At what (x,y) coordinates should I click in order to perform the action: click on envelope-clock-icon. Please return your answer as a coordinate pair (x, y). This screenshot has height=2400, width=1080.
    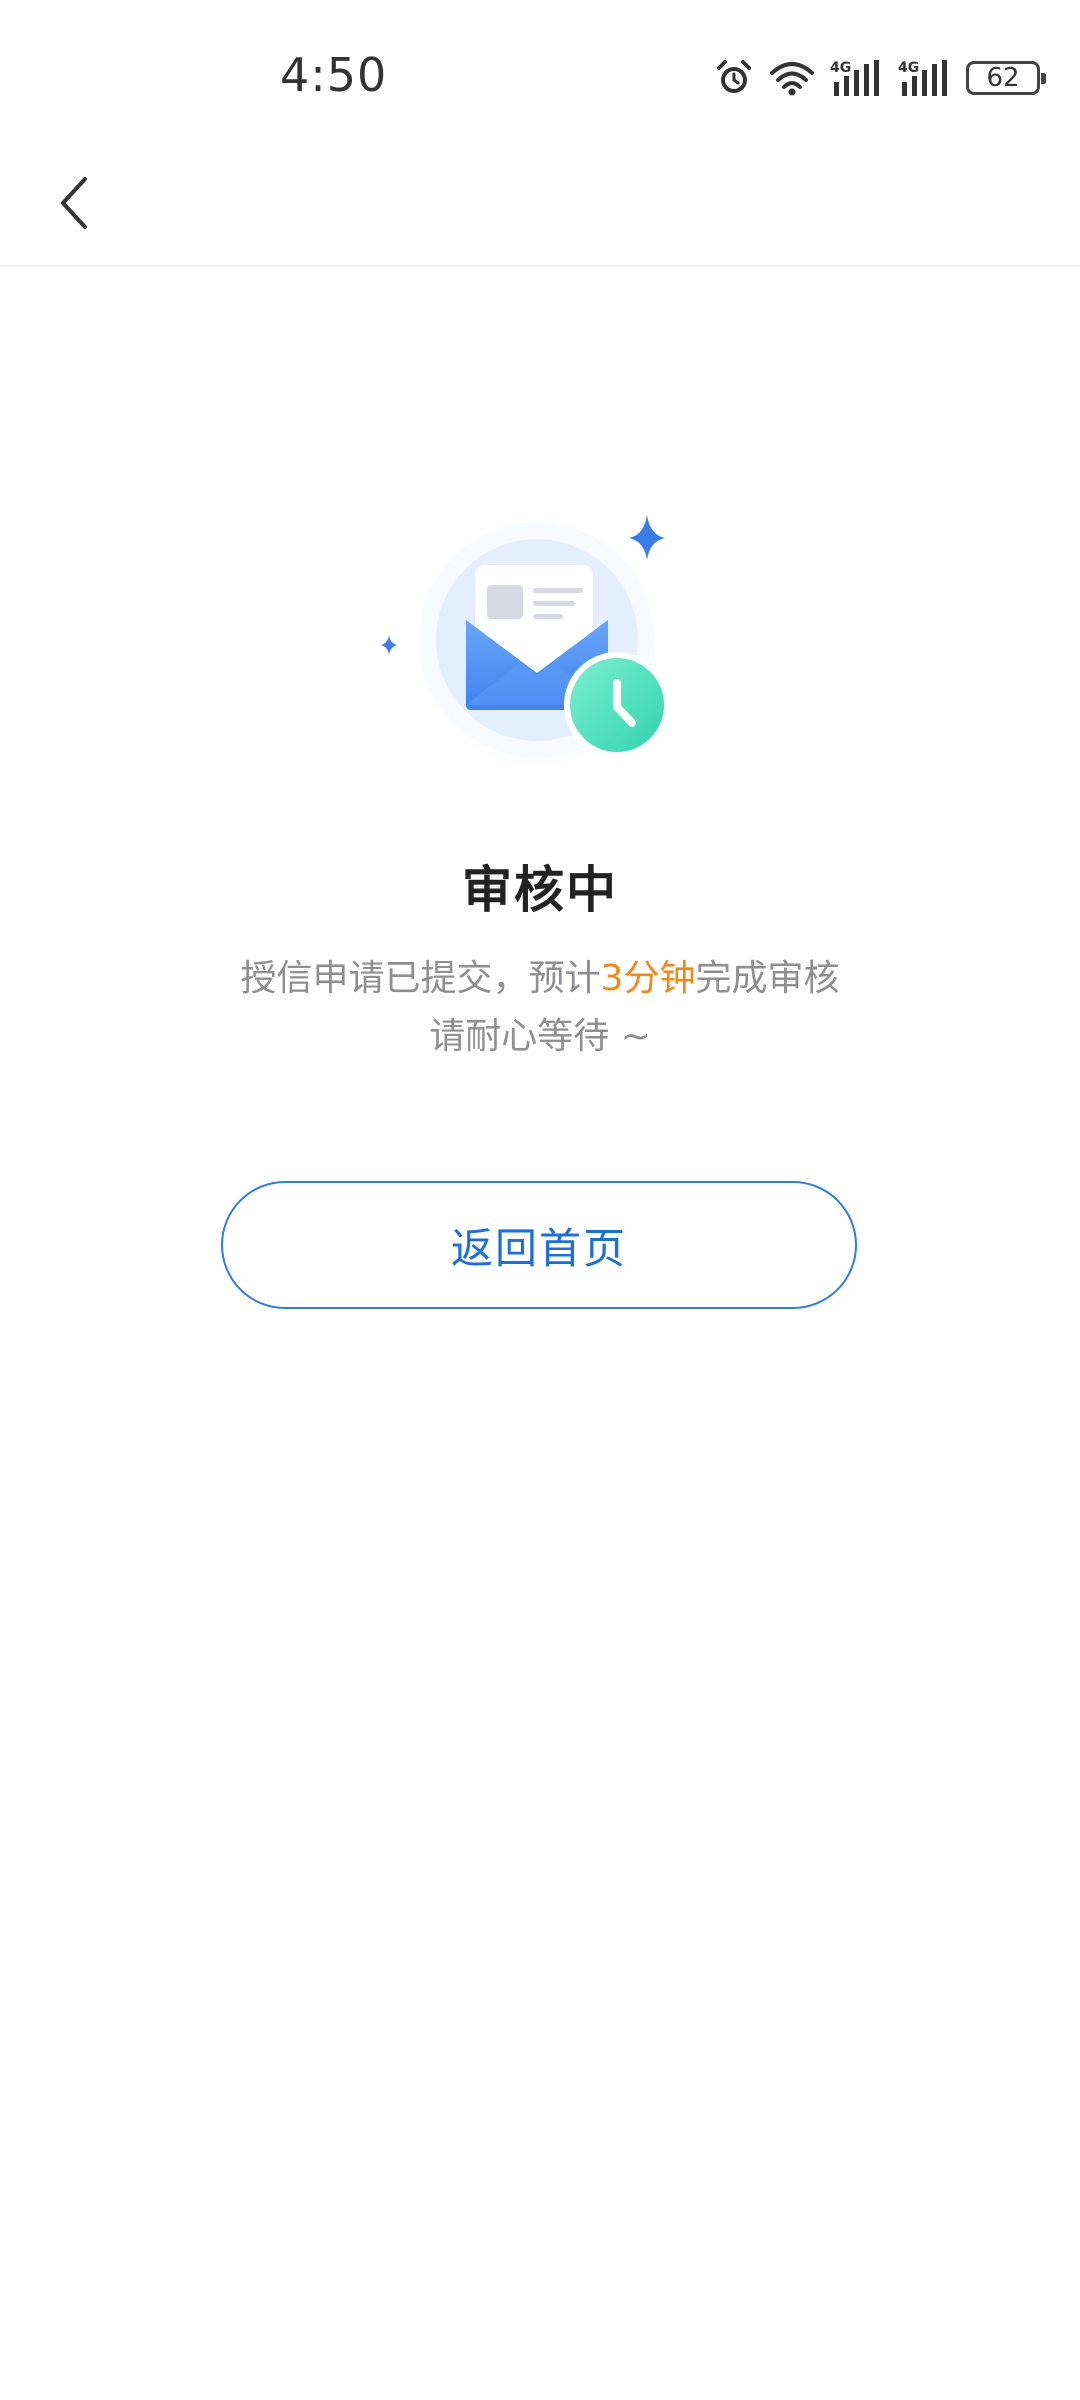
    Looking at the image, I should click on (530, 650).